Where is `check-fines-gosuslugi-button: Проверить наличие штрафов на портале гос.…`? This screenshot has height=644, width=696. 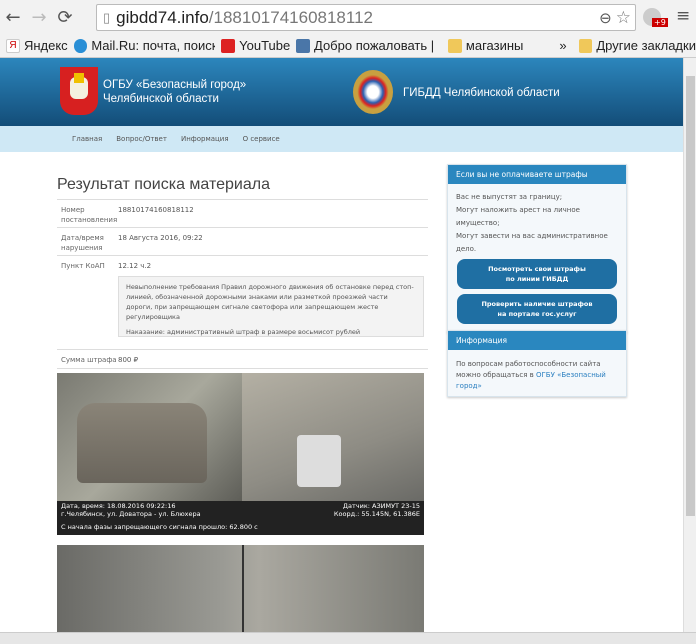
check-fines-gosuslugi-button: Проверить наличие штрафов на портале гос.… is located at coordinates (537, 309).